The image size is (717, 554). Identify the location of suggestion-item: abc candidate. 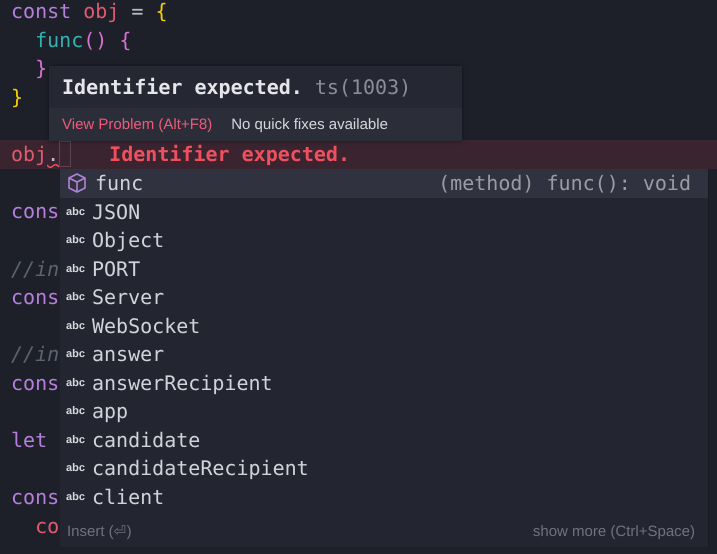
(384, 440).